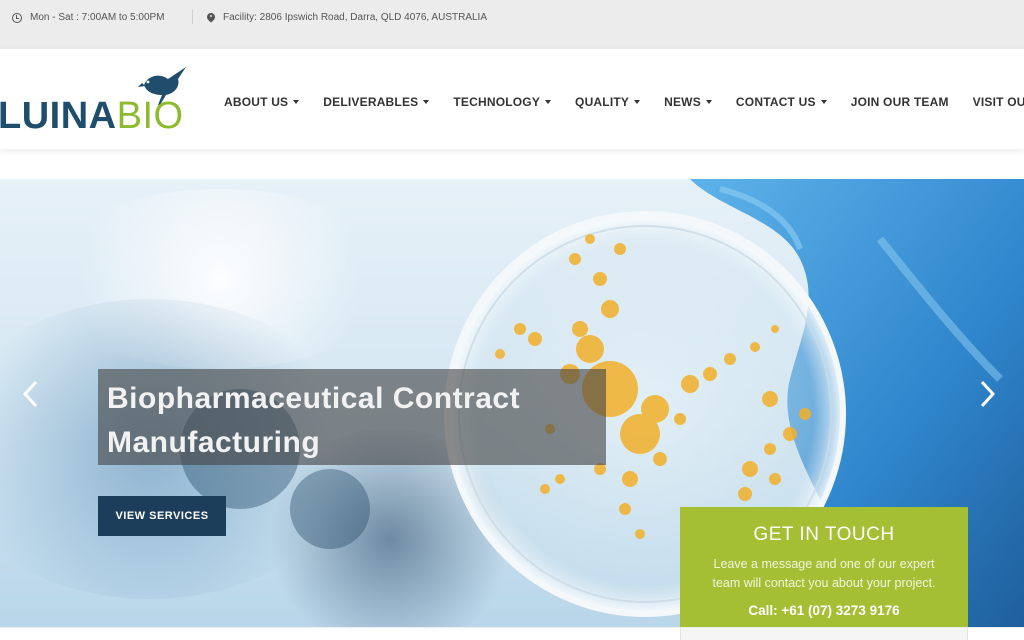 The image size is (1024, 640). I want to click on phone-number-link: Call: +61 (07) 3273 9176, so click(824, 610).